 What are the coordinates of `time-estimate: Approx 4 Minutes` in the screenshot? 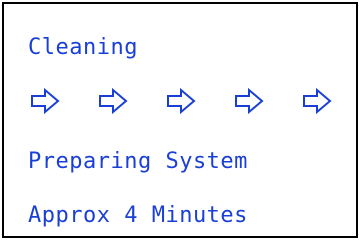 It's located at (138, 215).